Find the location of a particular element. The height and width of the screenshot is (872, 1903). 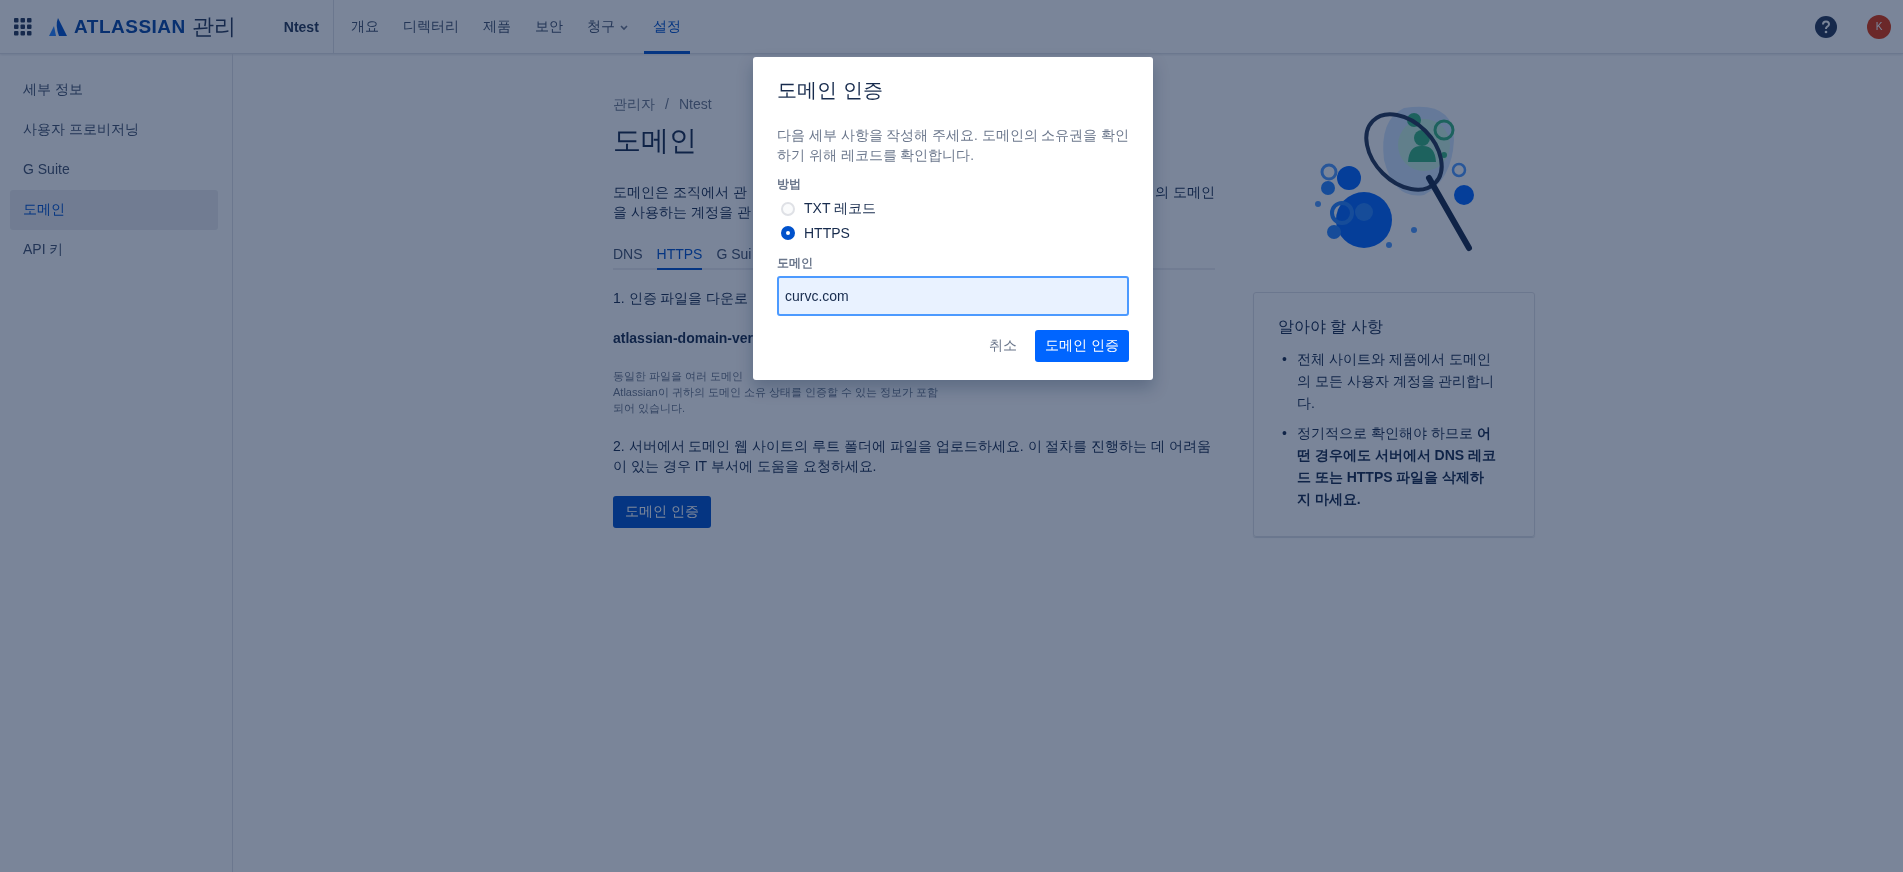

field-label: 도메인 is located at coordinates (795, 263).